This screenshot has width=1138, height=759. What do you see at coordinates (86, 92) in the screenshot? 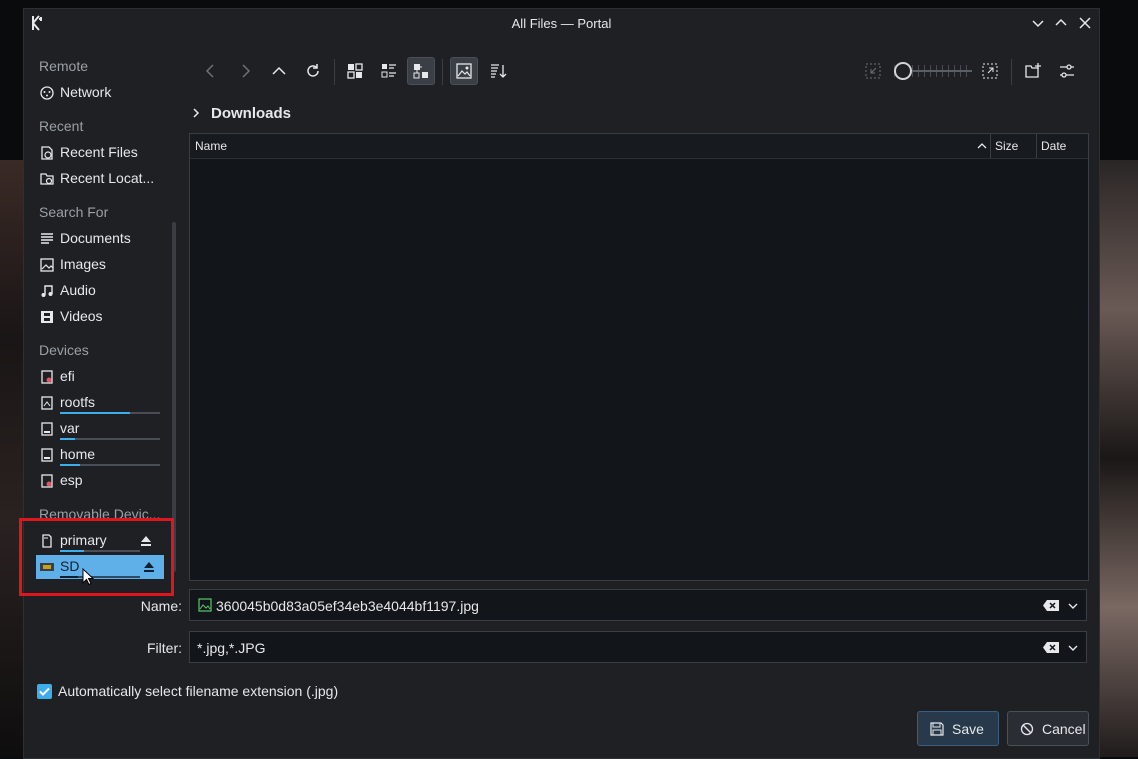
I see `places-item-label: Network` at bounding box center [86, 92].